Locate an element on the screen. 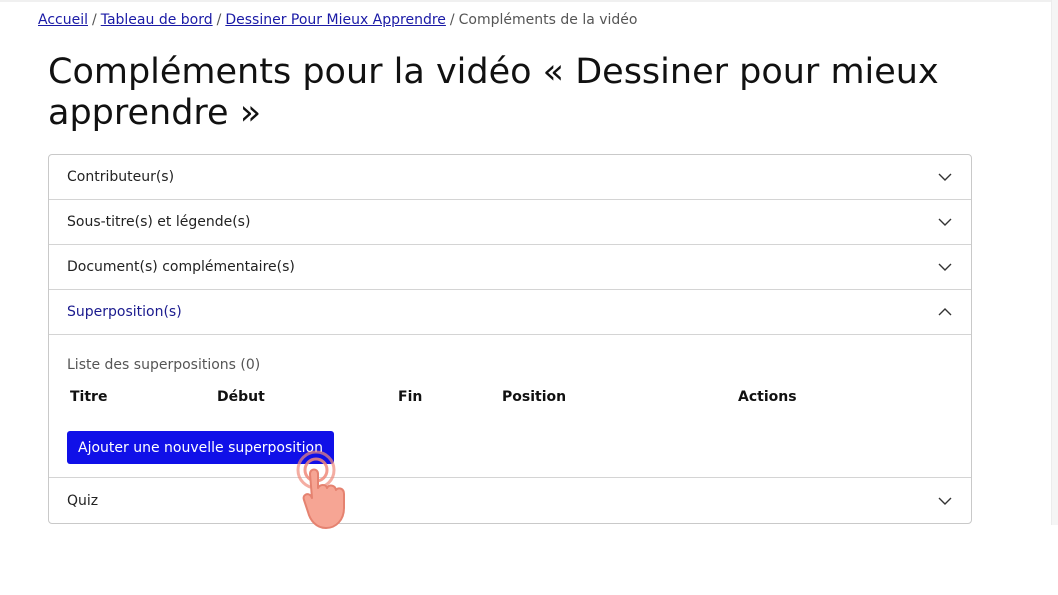 This screenshot has width=1058, height=595. hand-pointer-icon is located at coordinates (320, 489).